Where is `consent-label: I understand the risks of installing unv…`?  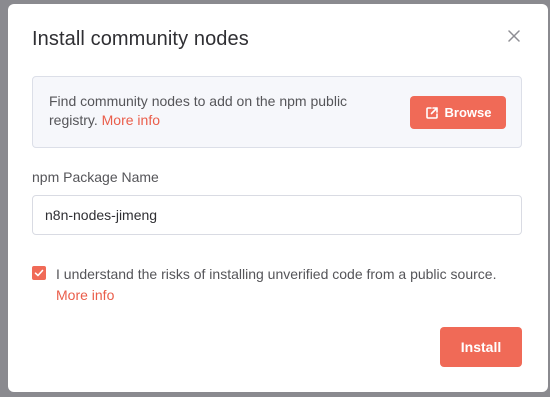 consent-label: I understand the risks of installing unv… is located at coordinates (276, 274).